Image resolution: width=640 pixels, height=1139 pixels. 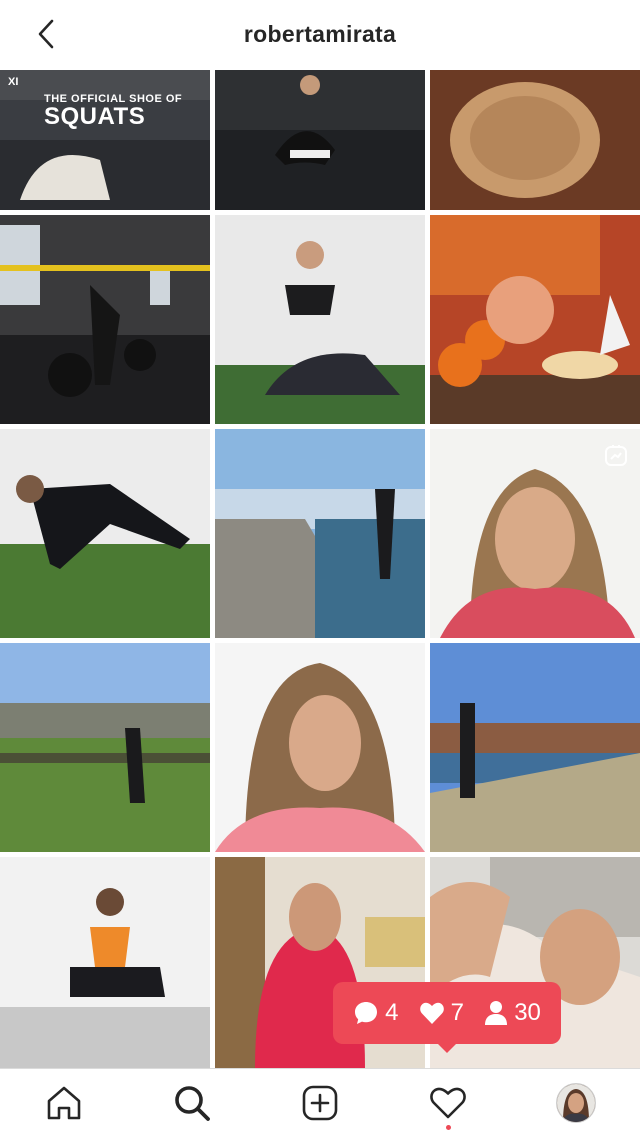 I want to click on ad-overlay-text: THE OFFICIAL SHOE OF SQUATS, so click(x=113, y=111).